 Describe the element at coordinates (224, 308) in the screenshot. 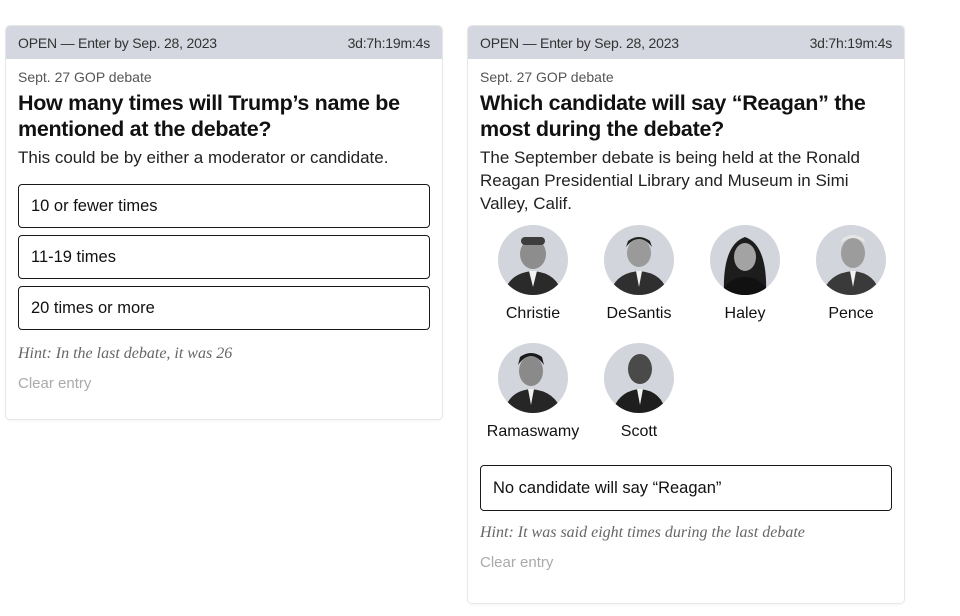

I see `option-20-or-more: 20 times or more` at that location.